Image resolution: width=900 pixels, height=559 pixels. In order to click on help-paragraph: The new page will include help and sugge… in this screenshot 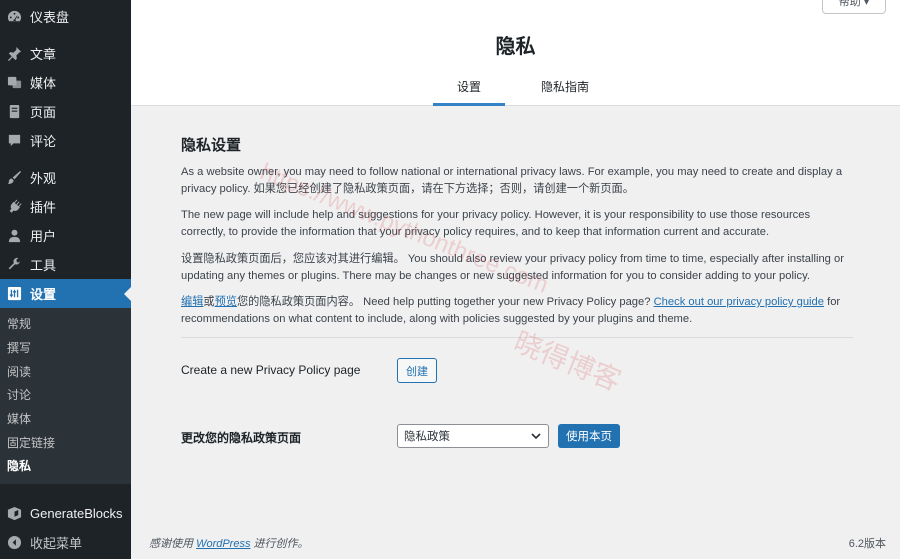, I will do `click(496, 223)`.